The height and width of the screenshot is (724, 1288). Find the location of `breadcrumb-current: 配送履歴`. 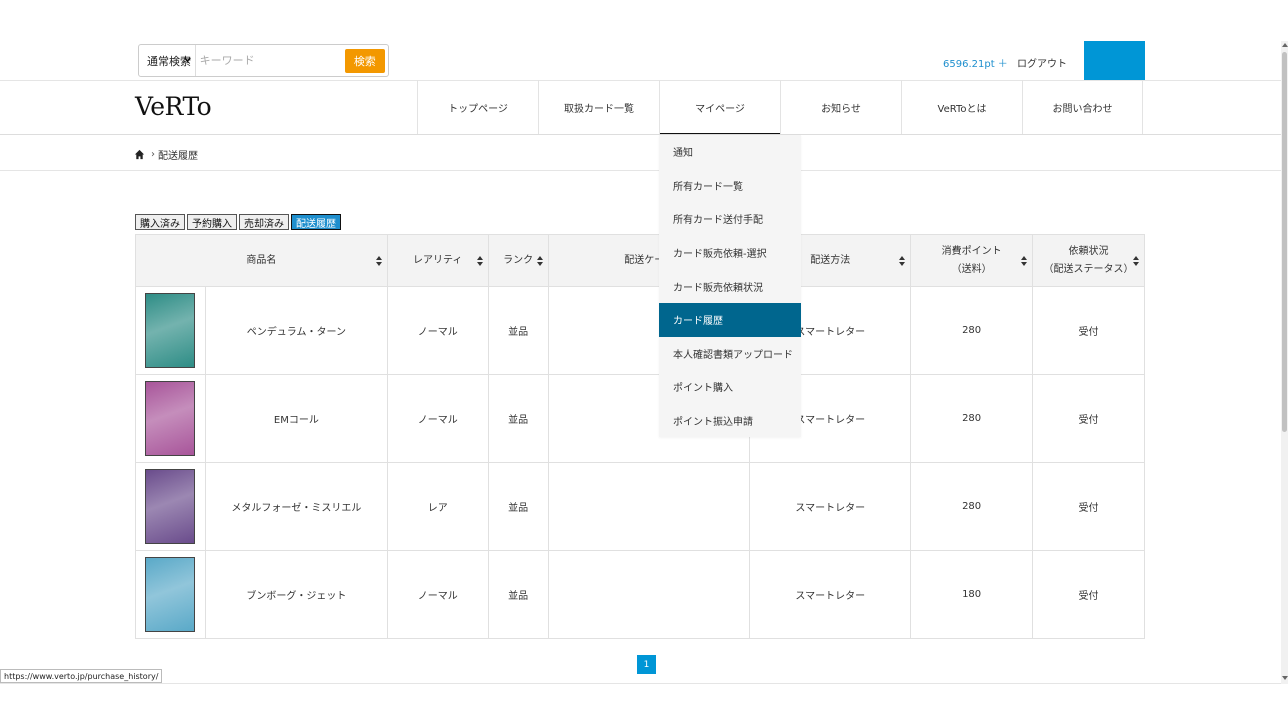

breadcrumb-current: 配送履歴 is located at coordinates (178, 156).